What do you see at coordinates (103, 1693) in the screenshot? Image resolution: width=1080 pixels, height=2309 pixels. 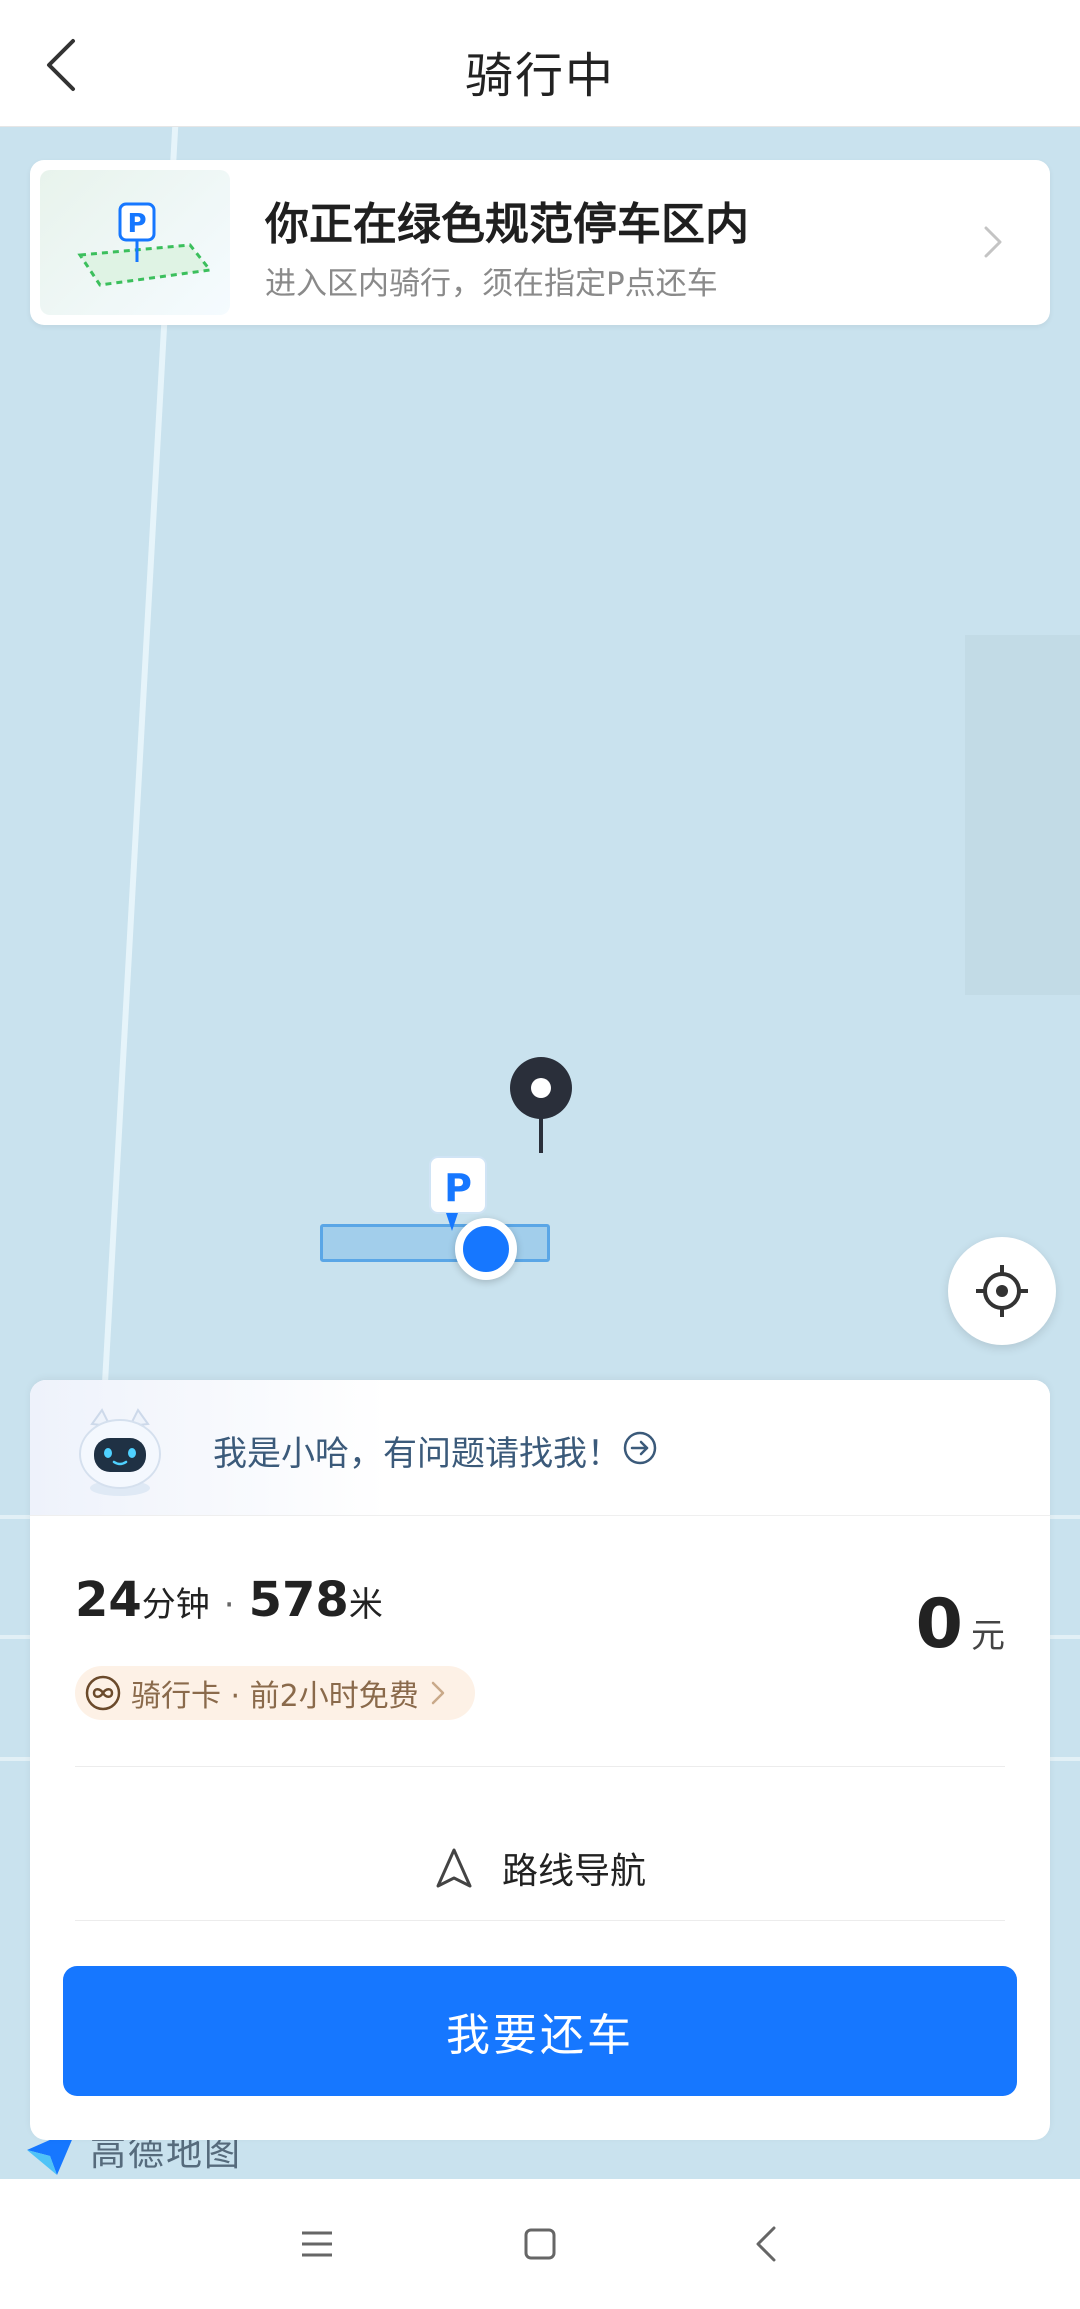 I see `infinity-icon` at bounding box center [103, 1693].